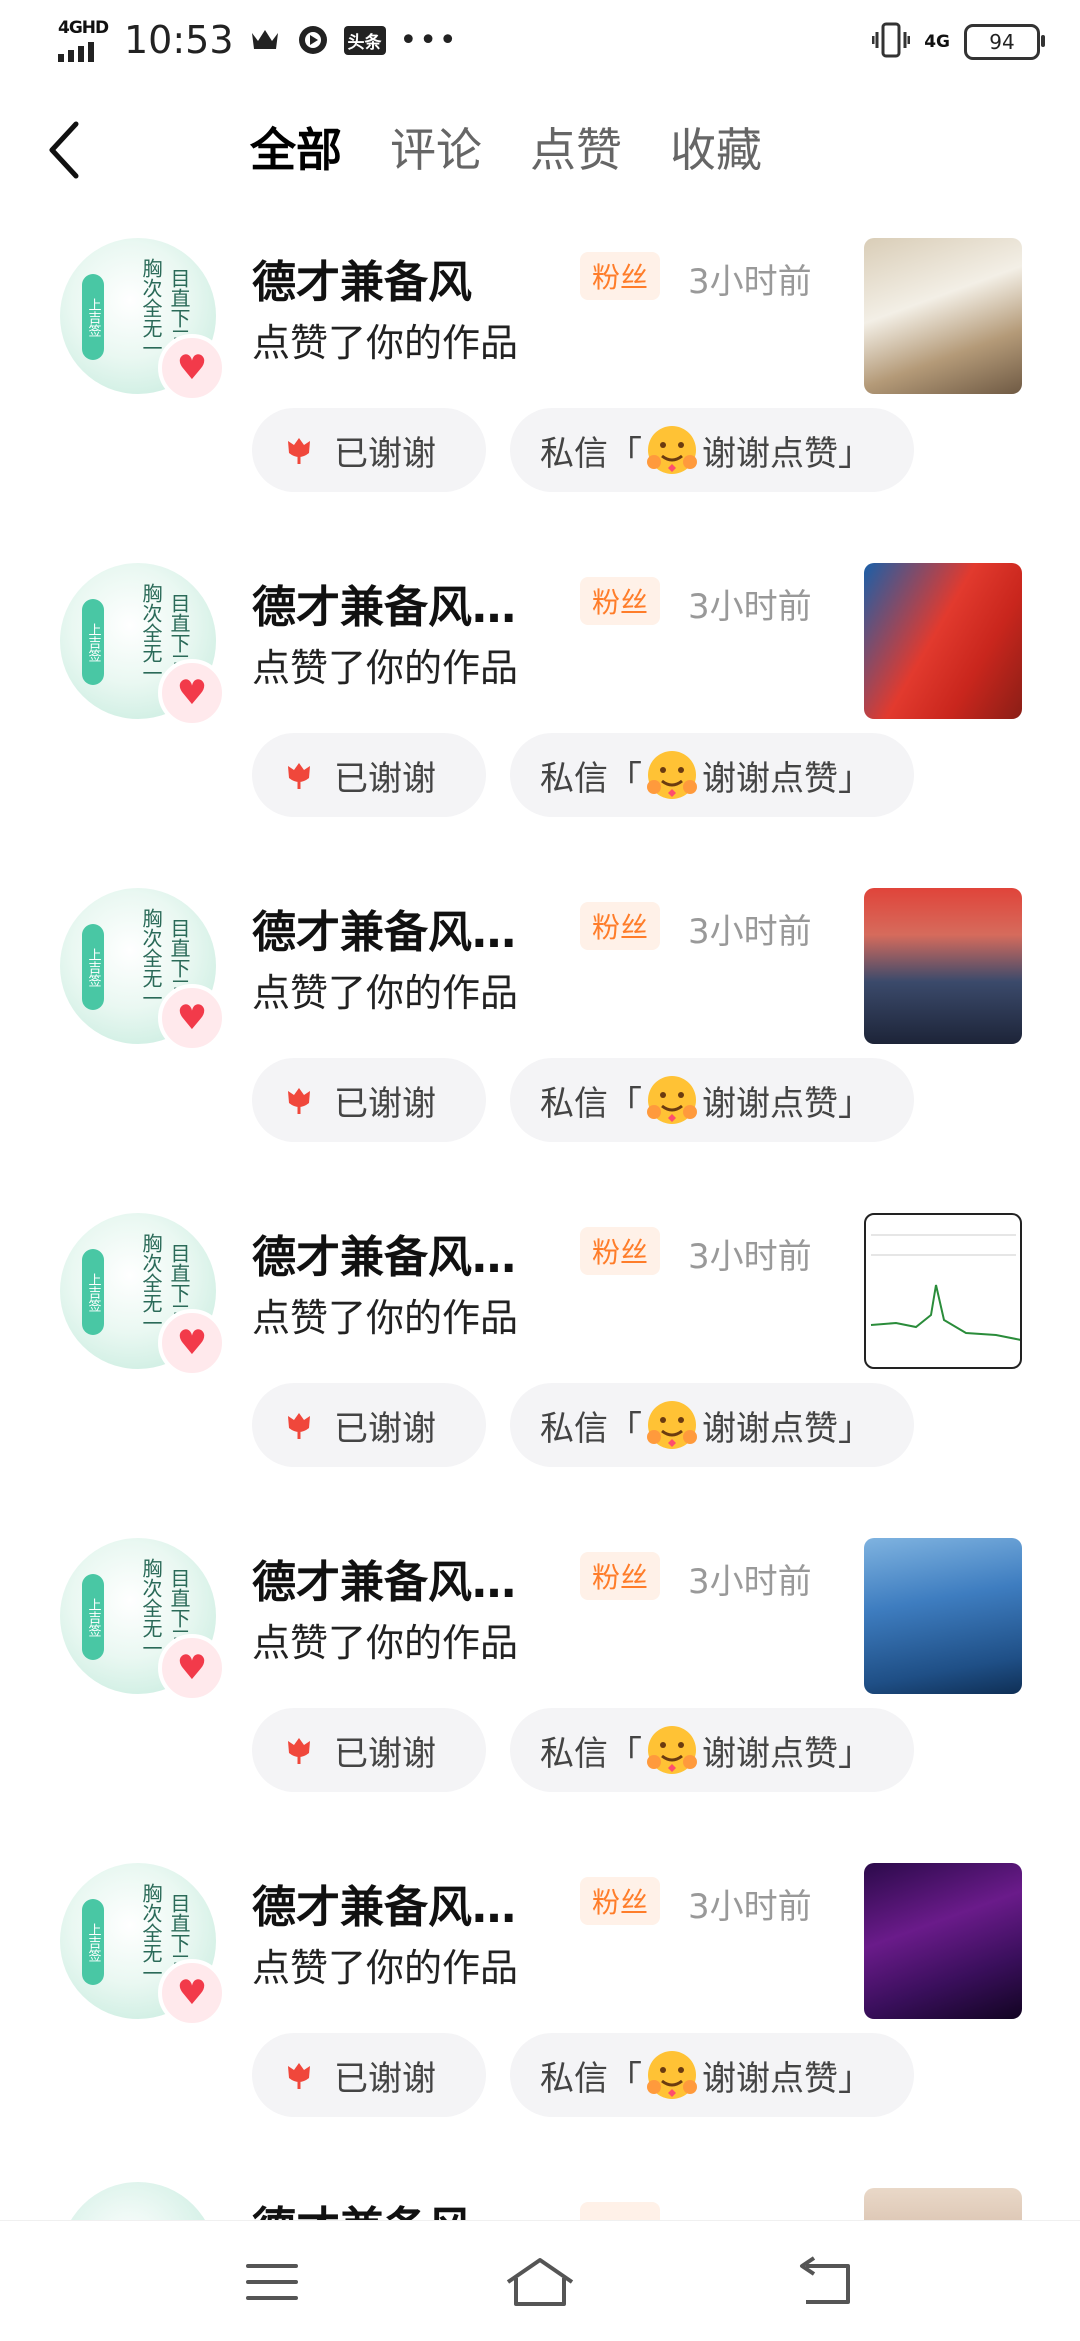 This screenshot has width=1080, height=2341. Describe the element at coordinates (364, 40) in the screenshot. I see `toutiao-app-icon: 头条` at that location.